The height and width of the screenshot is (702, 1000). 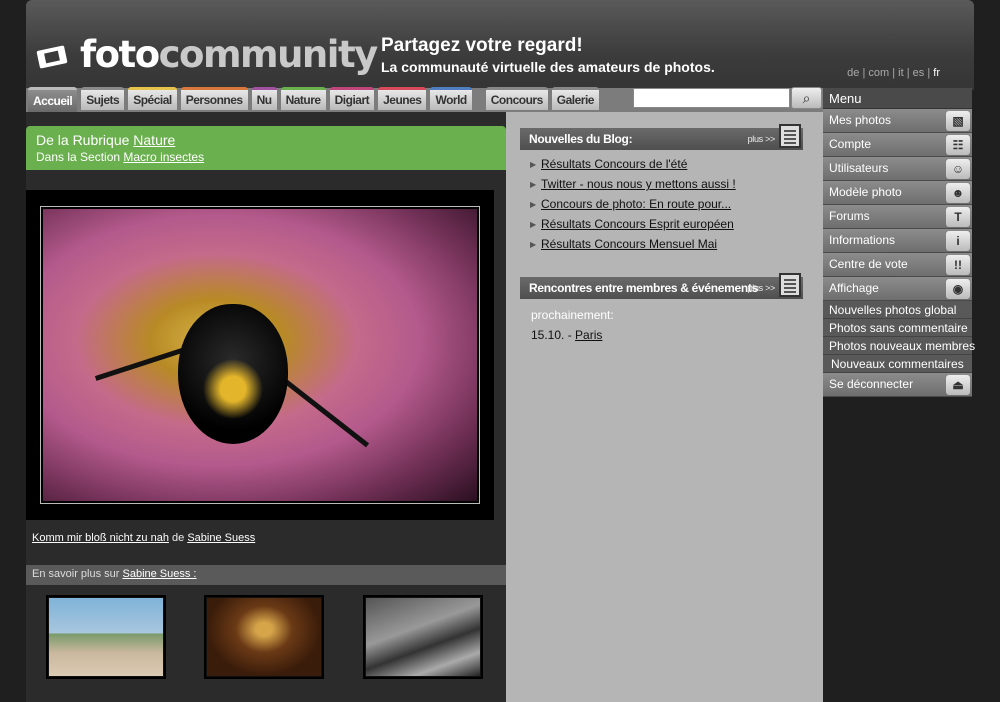 What do you see at coordinates (958, 265) in the screenshot?
I see `vote-icon: !!` at bounding box center [958, 265].